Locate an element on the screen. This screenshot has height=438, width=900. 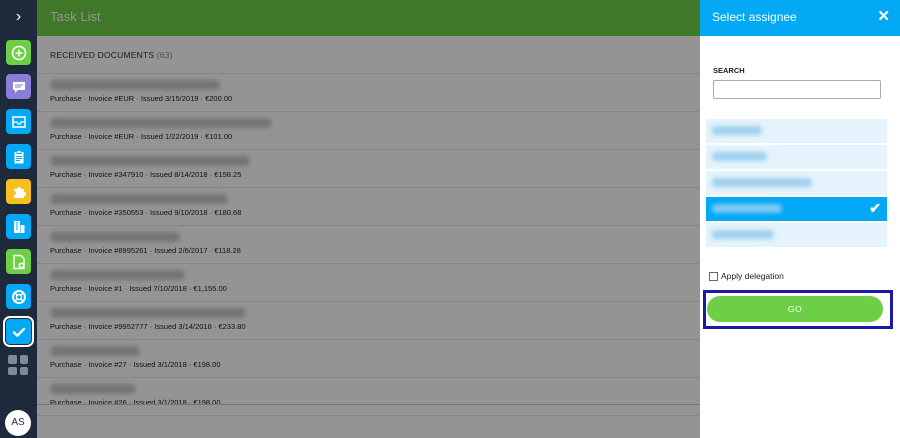
apply-delegation-checkbox: Apply delegation is located at coordinates (746, 276).